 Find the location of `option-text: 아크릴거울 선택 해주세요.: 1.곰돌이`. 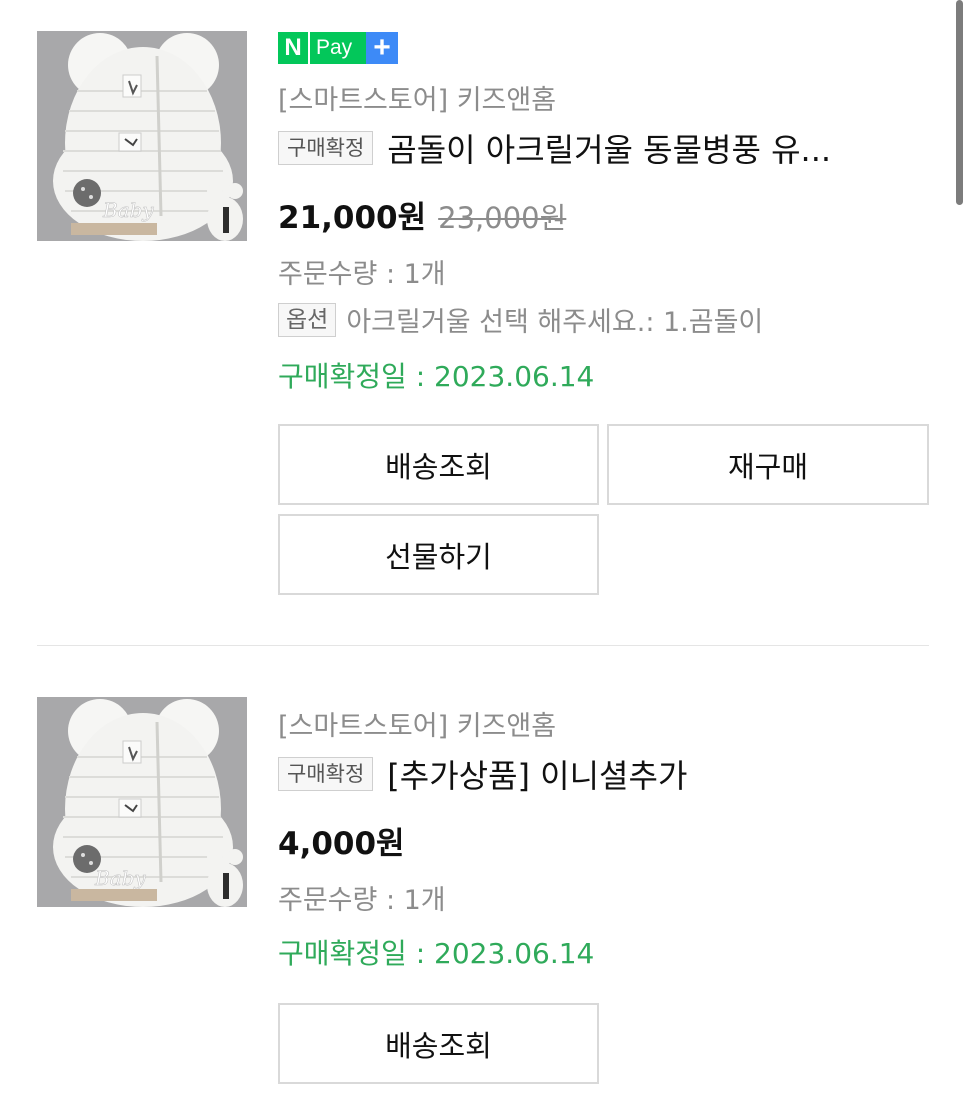

option-text: 아크릴거울 선택 해주세요.: 1.곰돌이 is located at coordinates (555, 322).